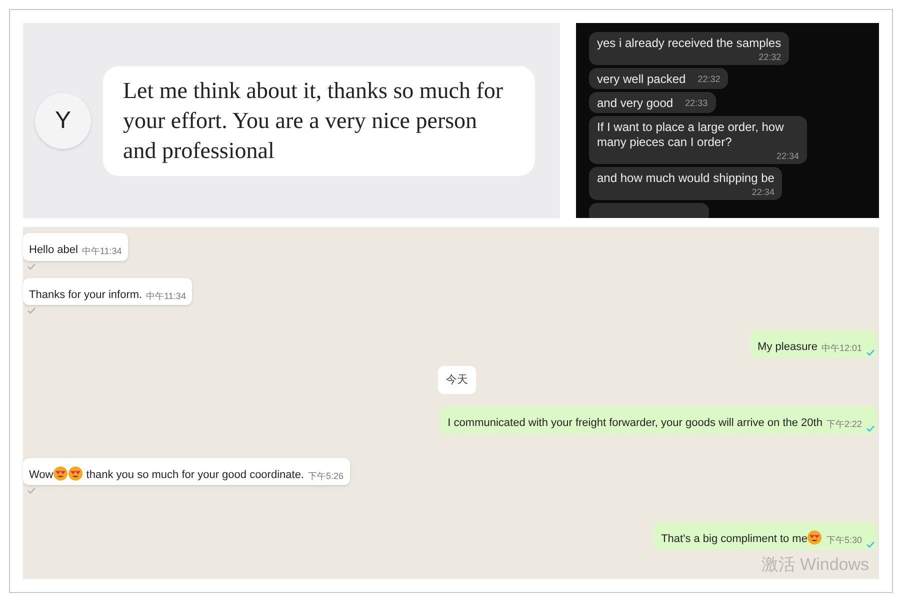 The width and height of the screenshot is (902, 602). What do you see at coordinates (85, 295) in the screenshot?
I see `message-text: Thanks for your inform.` at bounding box center [85, 295].